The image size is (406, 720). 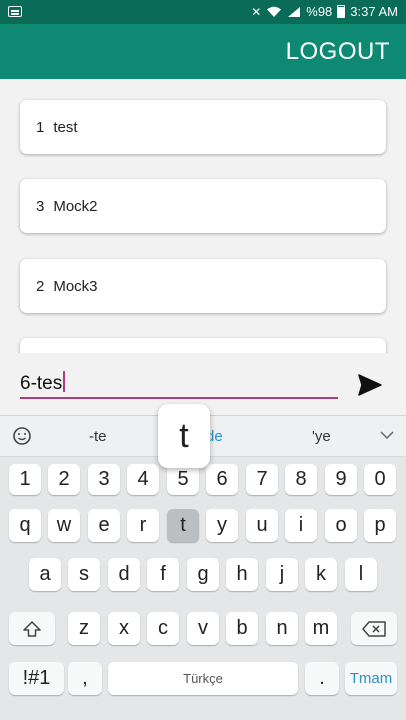 What do you see at coordinates (64, 479) in the screenshot?
I see `key-2: 2` at bounding box center [64, 479].